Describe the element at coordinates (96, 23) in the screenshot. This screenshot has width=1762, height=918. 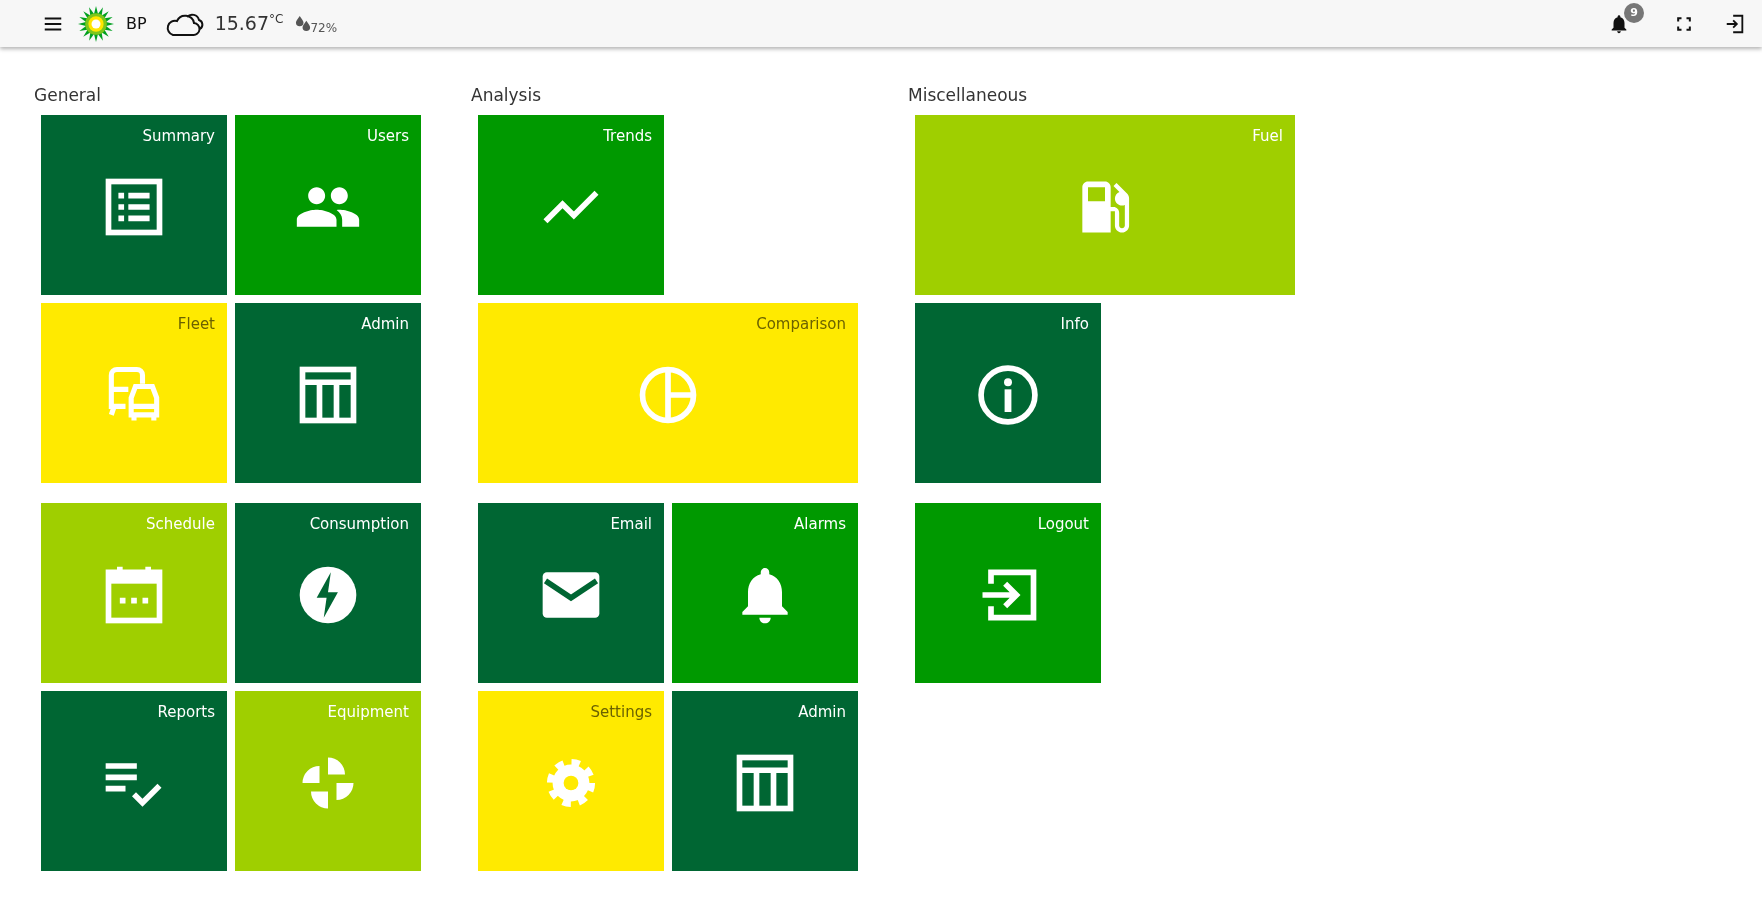
I see `sunflower-logo-icon` at that location.